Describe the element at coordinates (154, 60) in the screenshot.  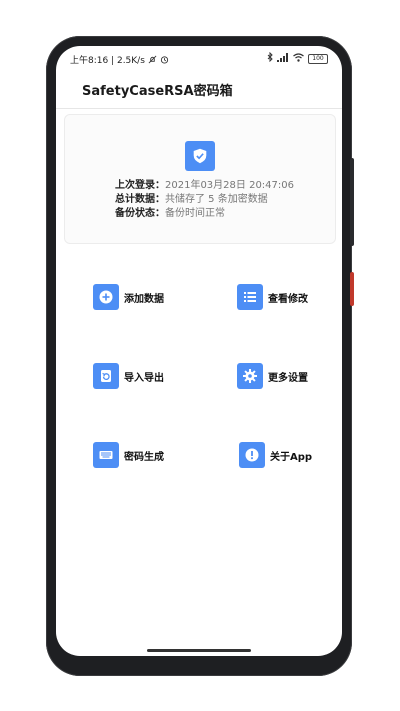
I see `mute-icon` at that location.